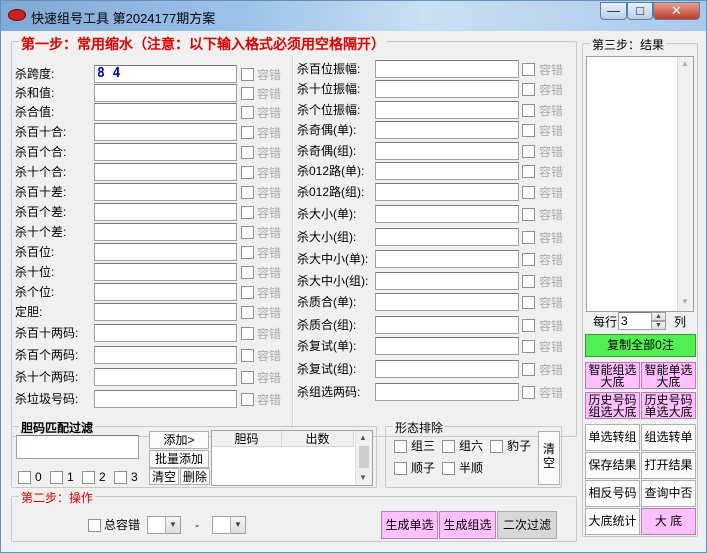  What do you see at coordinates (640, 184) in the screenshot?
I see `result-list: ▲ ▼` at bounding box center [640, 184].